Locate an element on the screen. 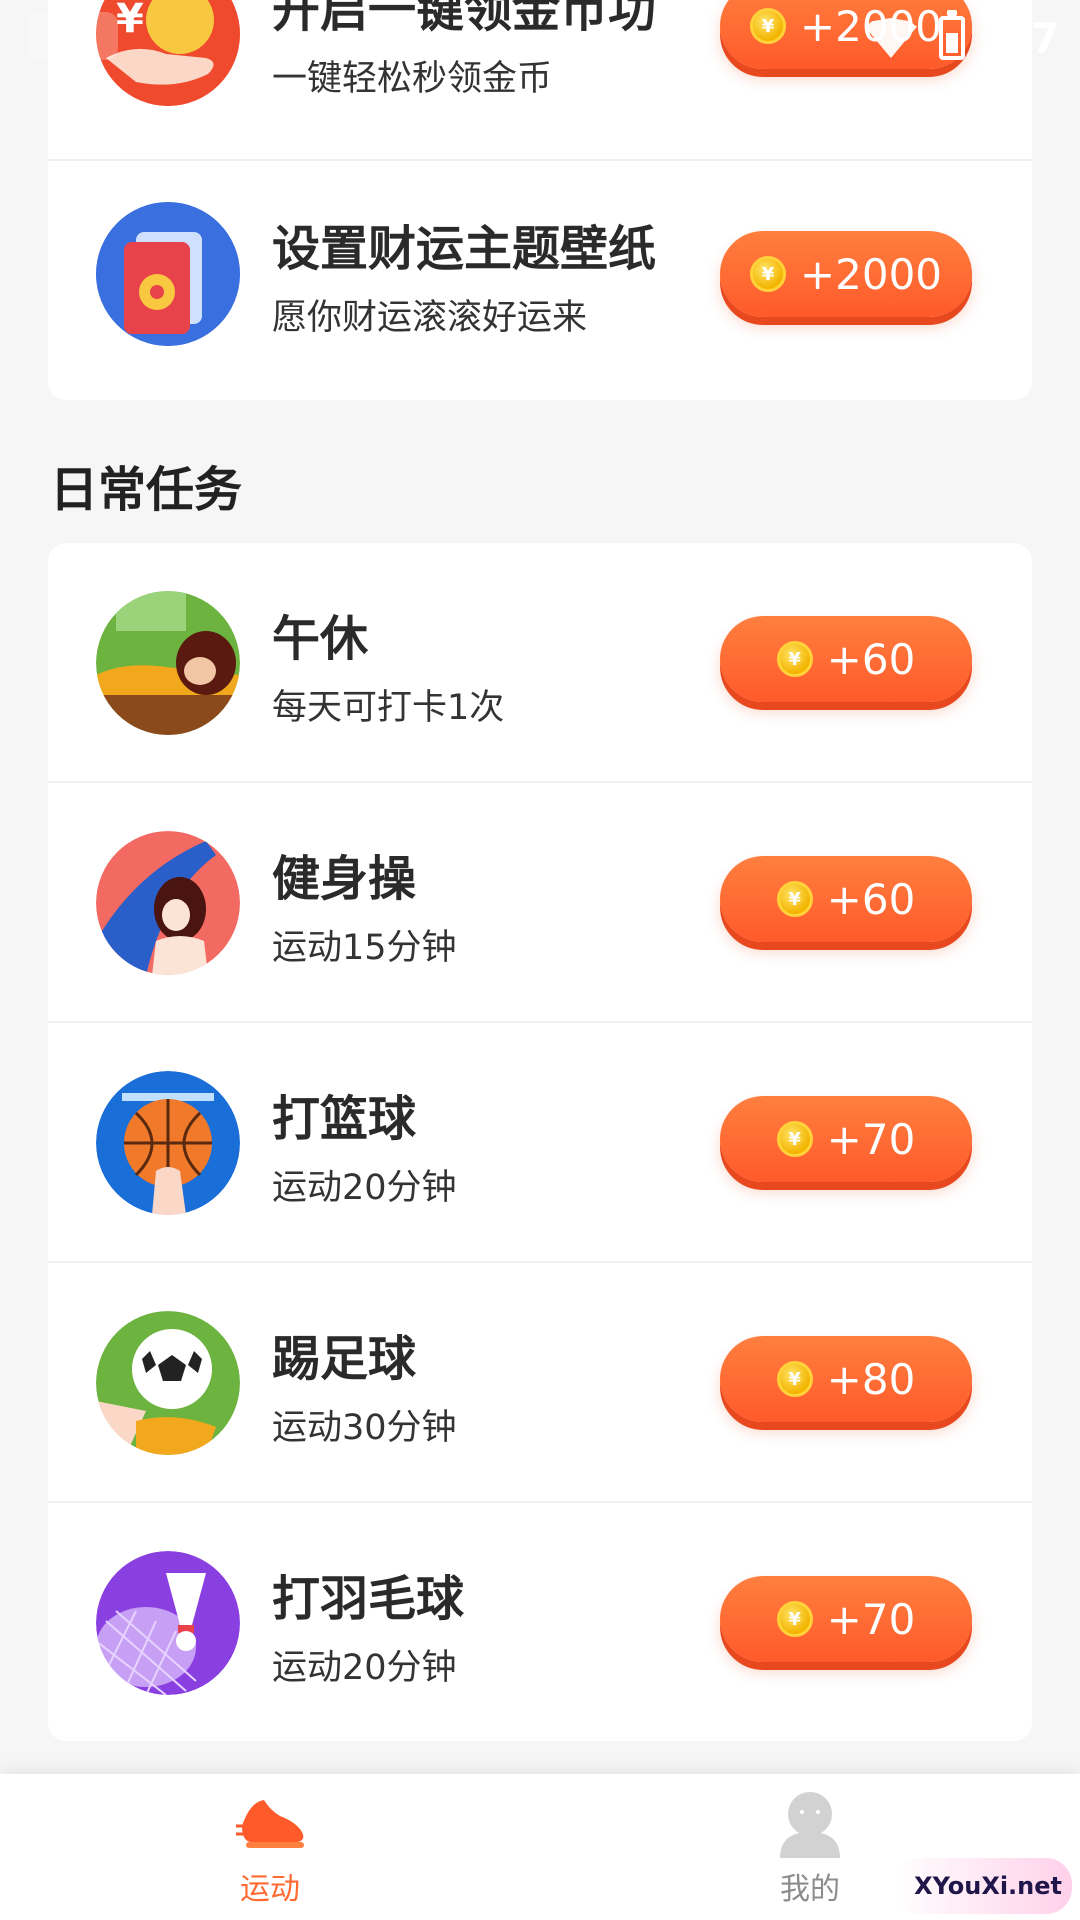  reward-amount: +80 is located at coordinates (871, 1379).